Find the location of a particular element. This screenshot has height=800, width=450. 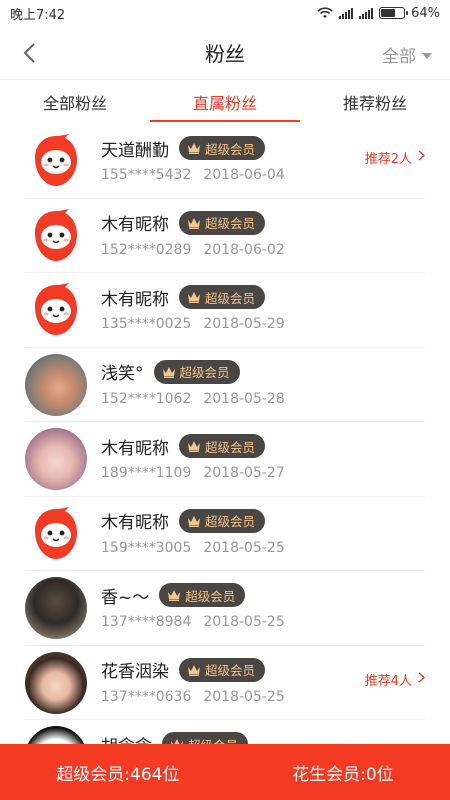

status-time: 晚上7:42 is located at coordinates (38, 15).